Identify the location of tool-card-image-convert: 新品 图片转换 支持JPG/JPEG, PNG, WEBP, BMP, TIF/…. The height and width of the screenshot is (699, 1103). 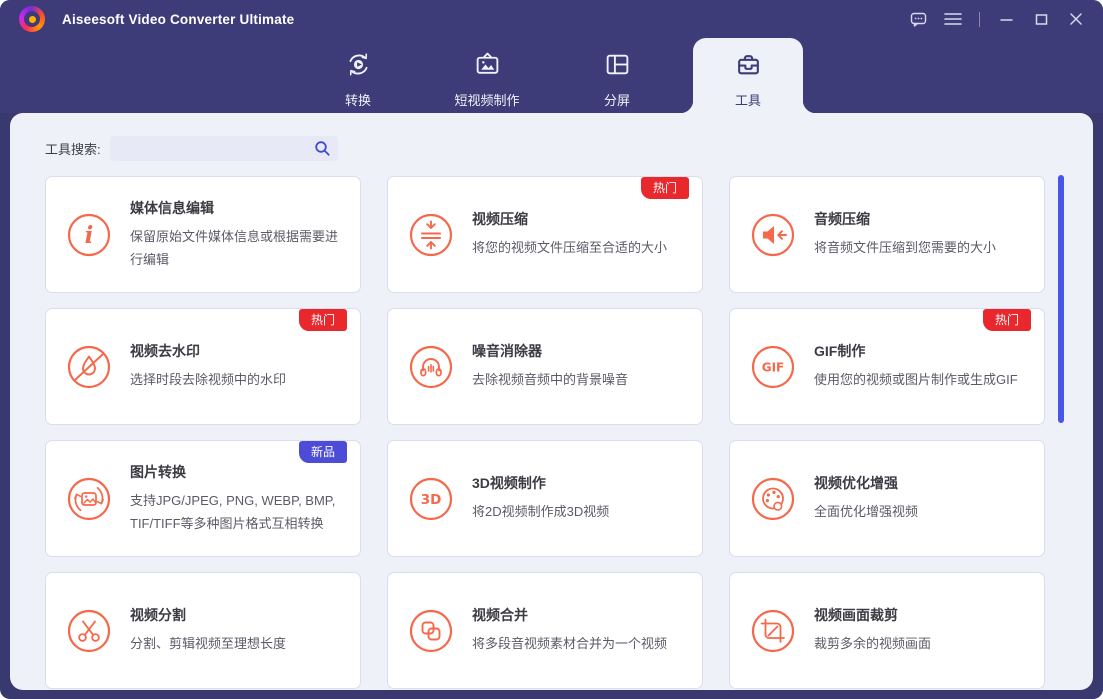
(203, 498).